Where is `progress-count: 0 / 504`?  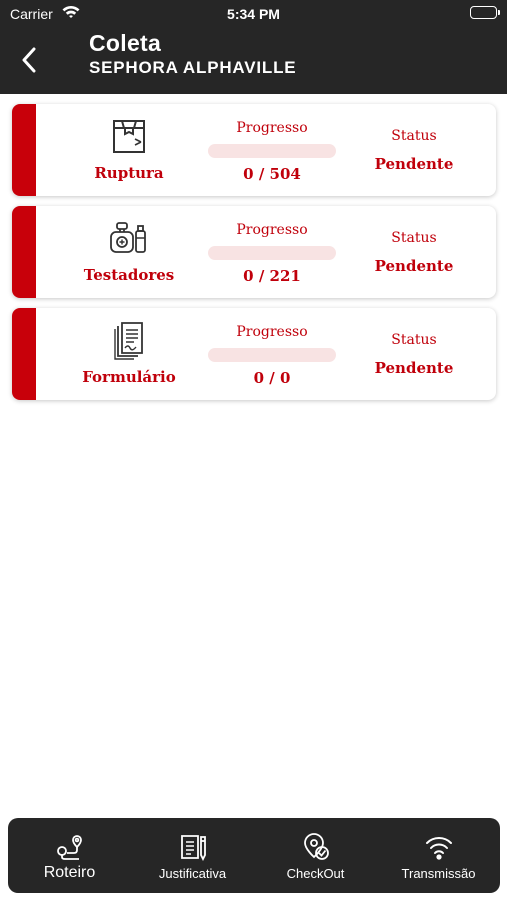
progress-count: 0 / 504 is located at coordinates (272, 174).